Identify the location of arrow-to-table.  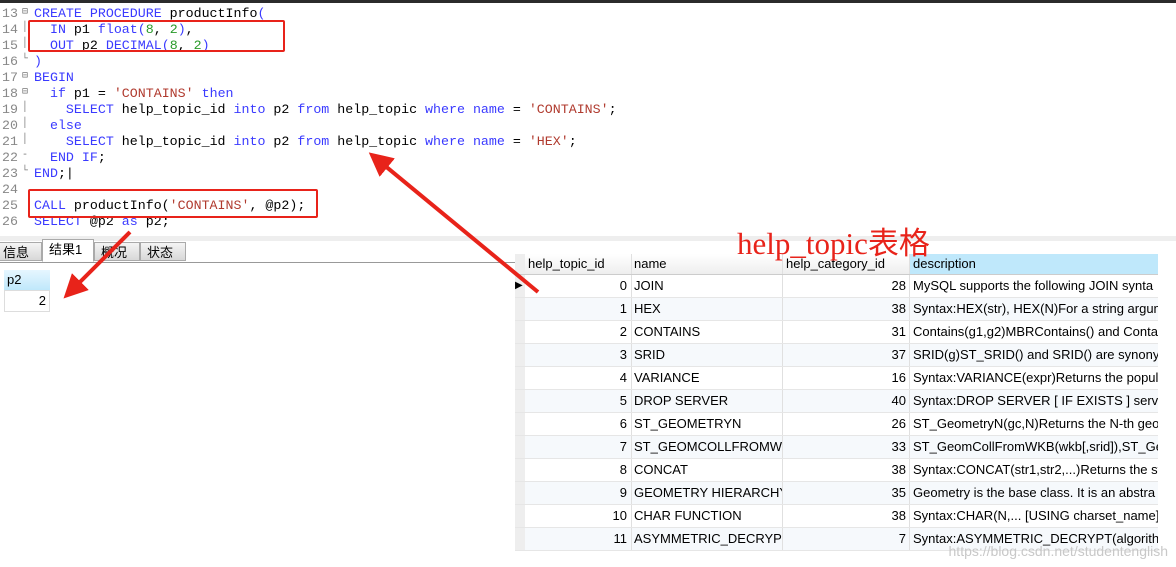
(454, 223).